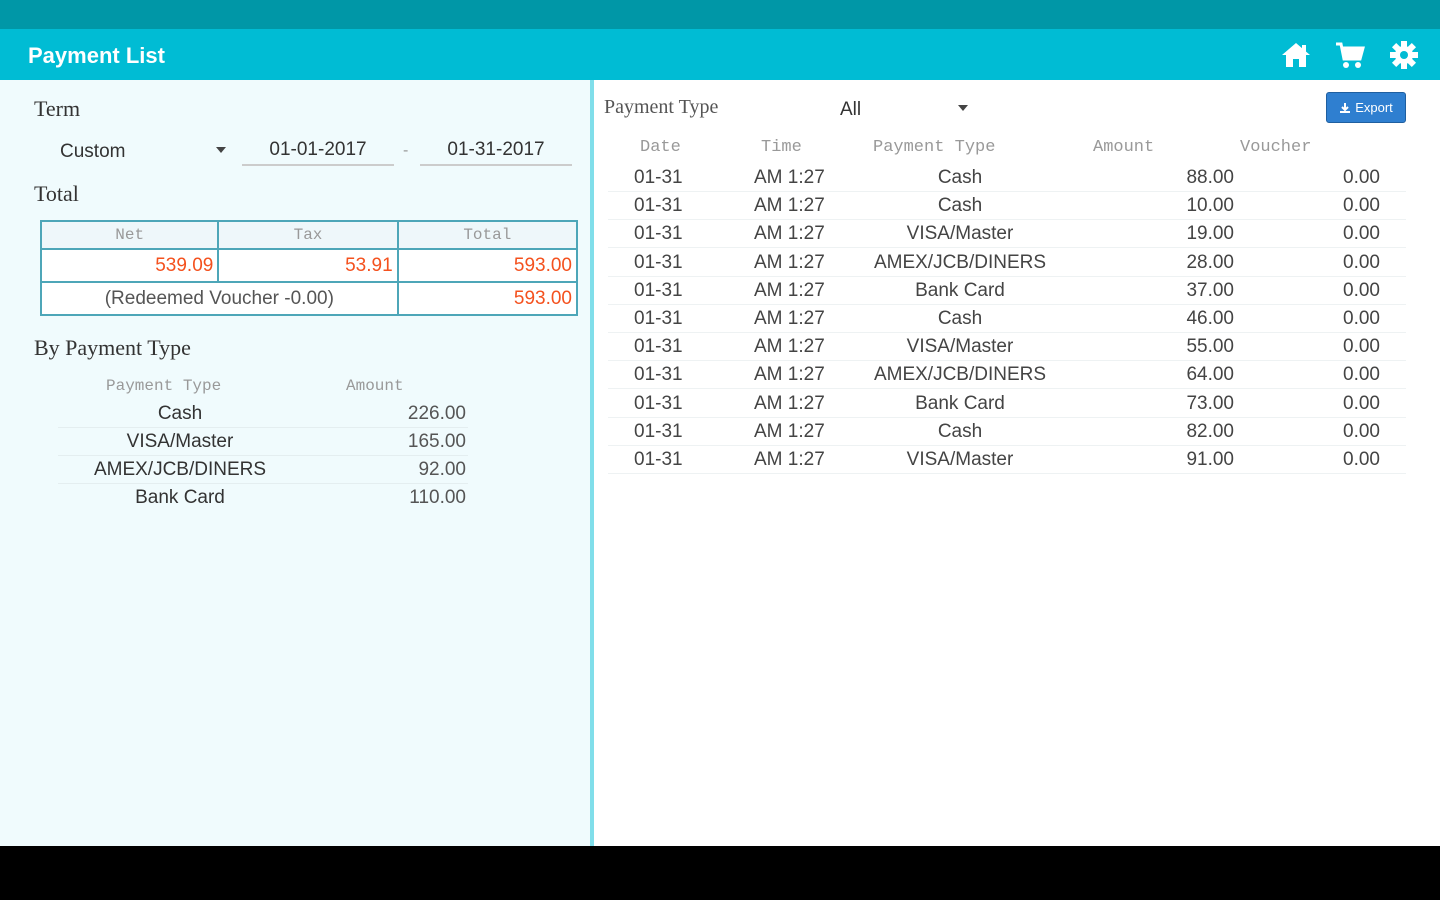 Image resolution: width=1440 pixels, height=900 pixels. Describe the element at coordinates (263, 442) in the screenshot. I see `payment-type-row: VISA/Master 165.00` at that location.